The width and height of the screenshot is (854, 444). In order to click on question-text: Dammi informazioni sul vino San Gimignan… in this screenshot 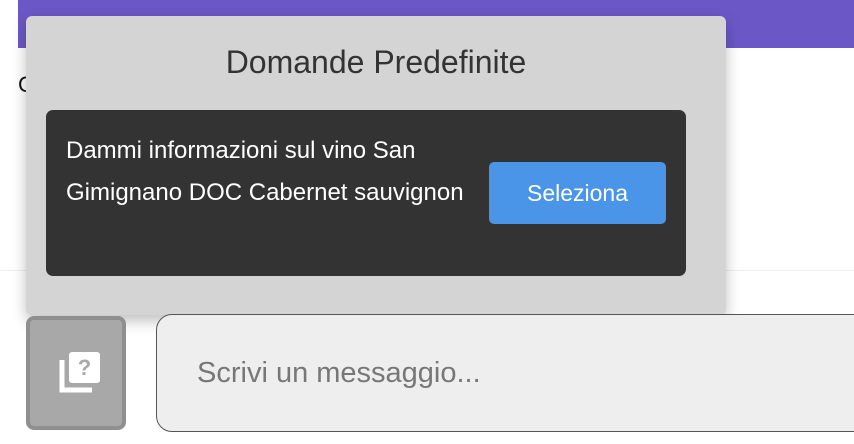, I will do `click(265, 171)`.